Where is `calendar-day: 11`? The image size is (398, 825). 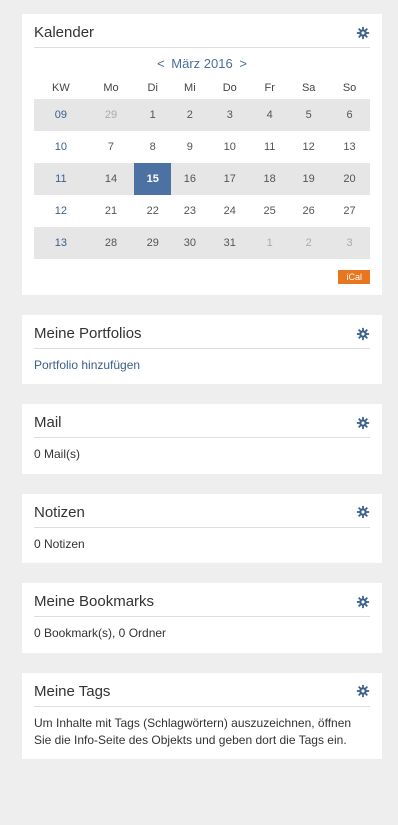
calendar-day: 11 is located at coordinates (269, 147).